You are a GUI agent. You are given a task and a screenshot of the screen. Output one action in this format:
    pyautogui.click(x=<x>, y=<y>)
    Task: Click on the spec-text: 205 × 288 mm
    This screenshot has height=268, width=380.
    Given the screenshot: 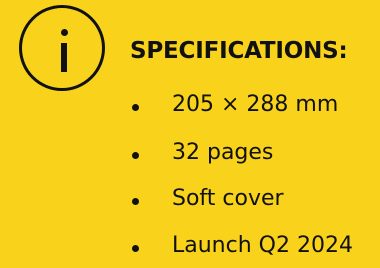 What is the action you would take?
    pyautogui.click(x=255, y=104)
    